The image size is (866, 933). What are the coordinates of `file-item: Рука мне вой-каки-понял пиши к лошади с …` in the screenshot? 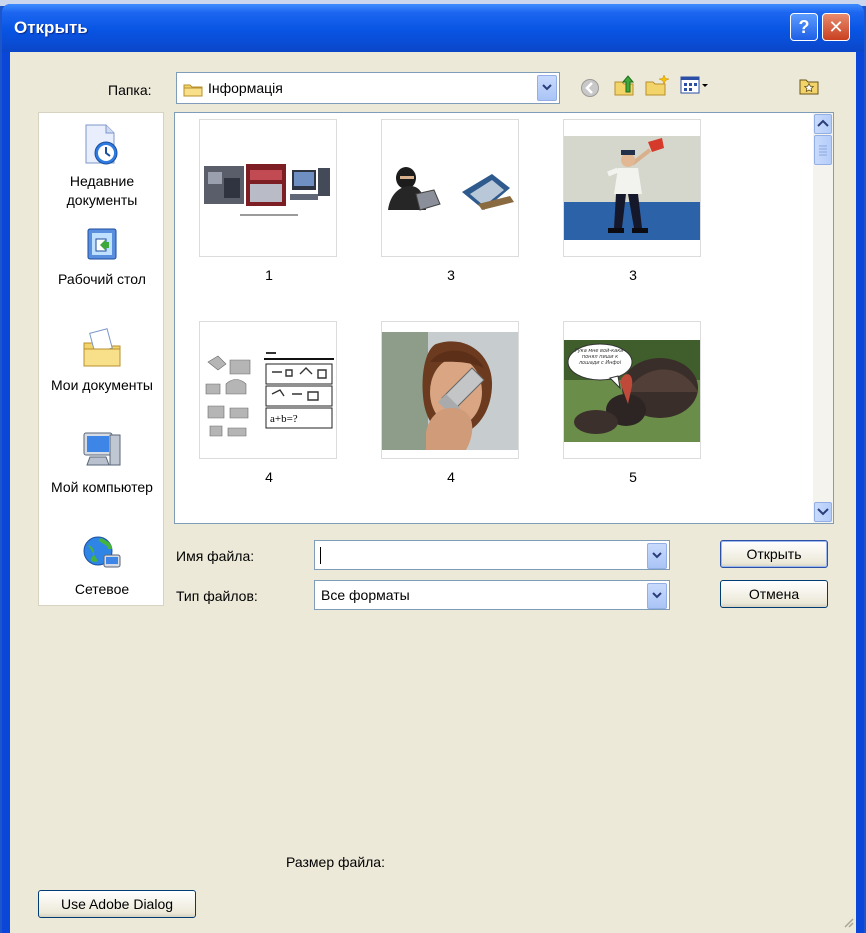 It's located at (633, 403).